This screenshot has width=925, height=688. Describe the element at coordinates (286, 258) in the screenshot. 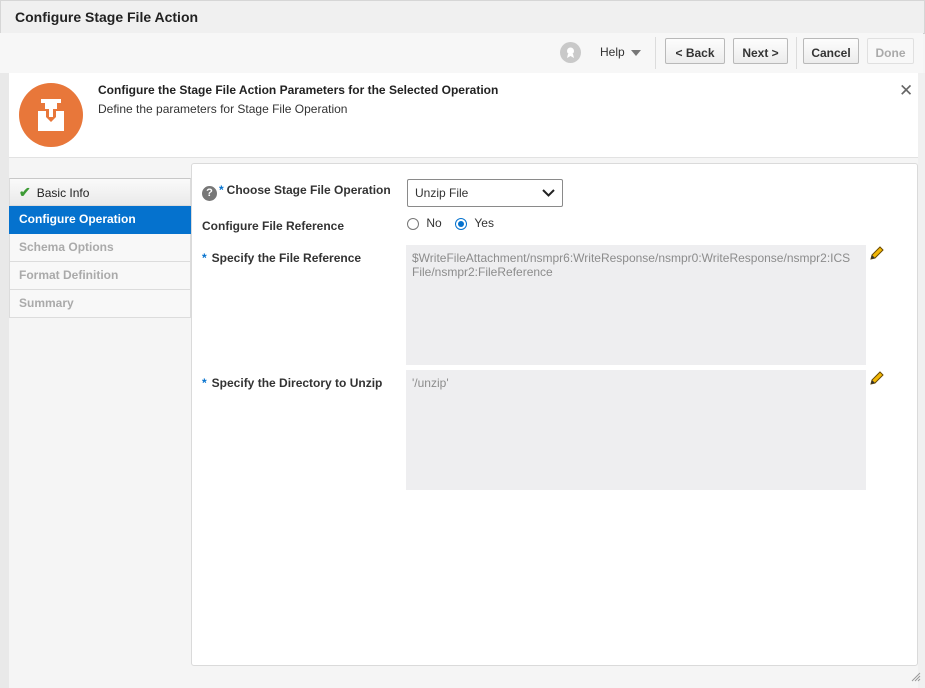

I see `file-ref-label-text: Specify the File Reference` at that location.